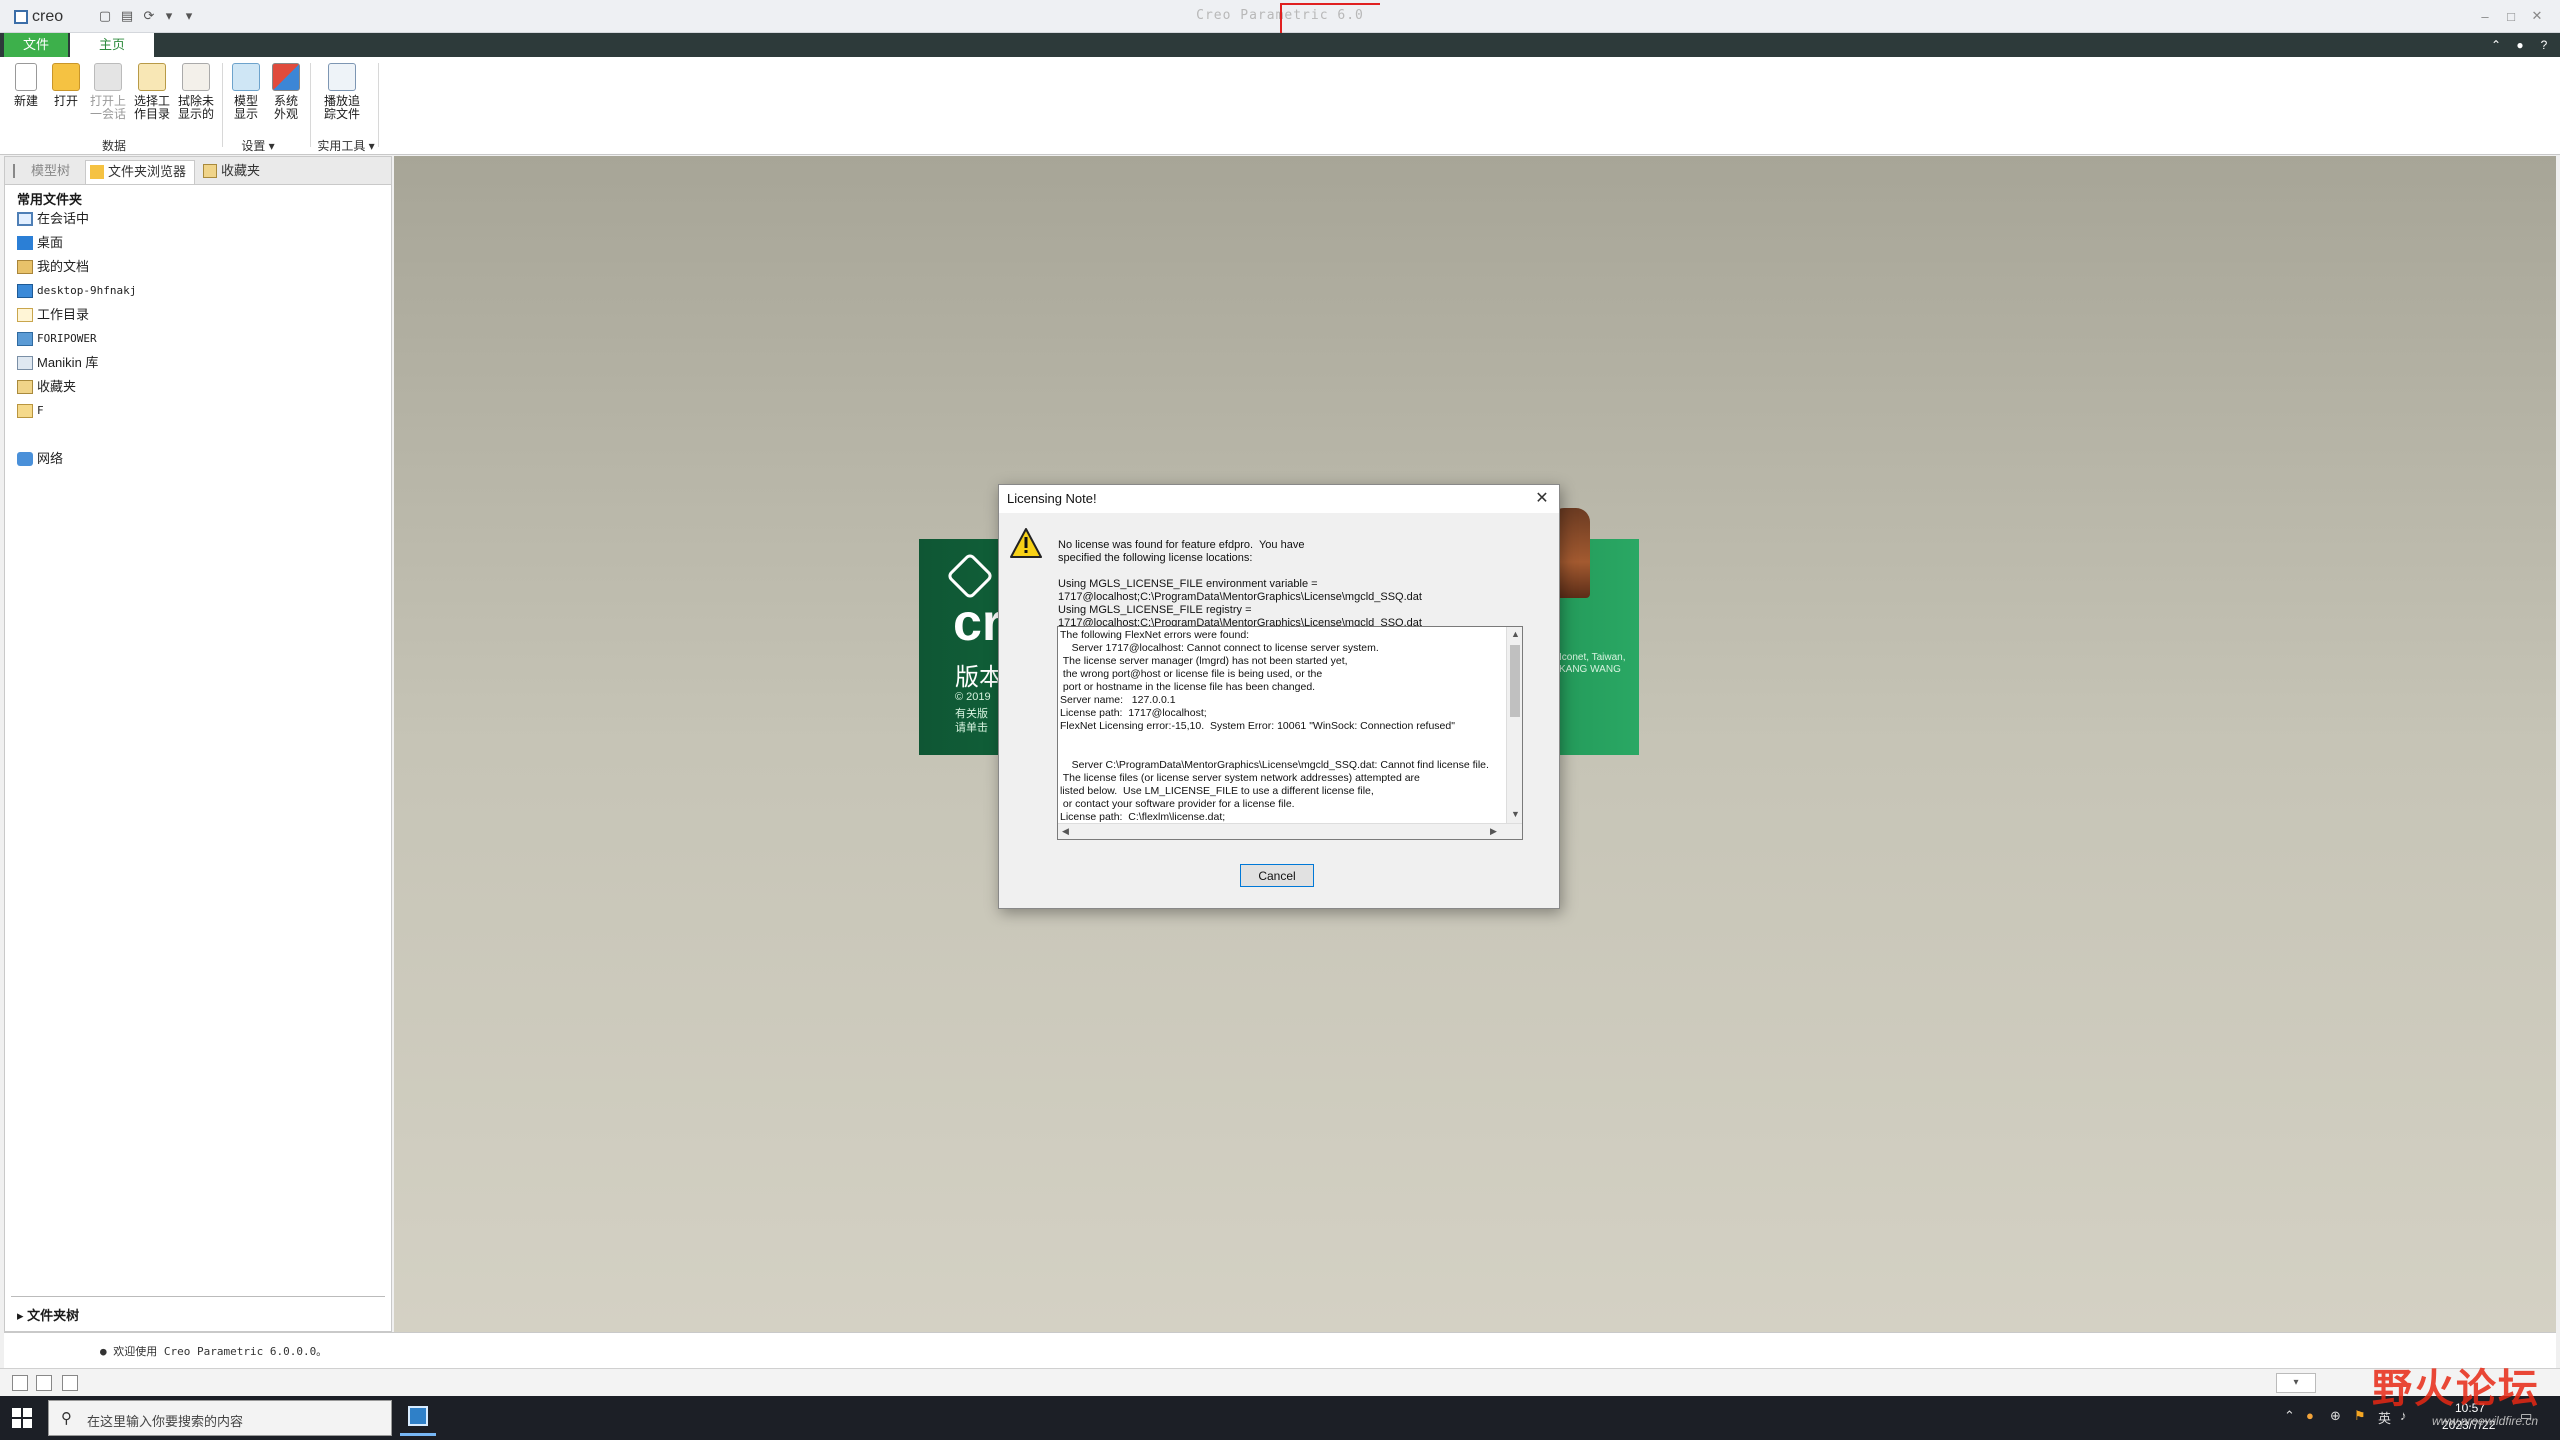 The image size is (2560, 1440). I want to click on taskbar-search-box: ⚲ 在这里输入你要搜索的内容, so click(220, 1418).